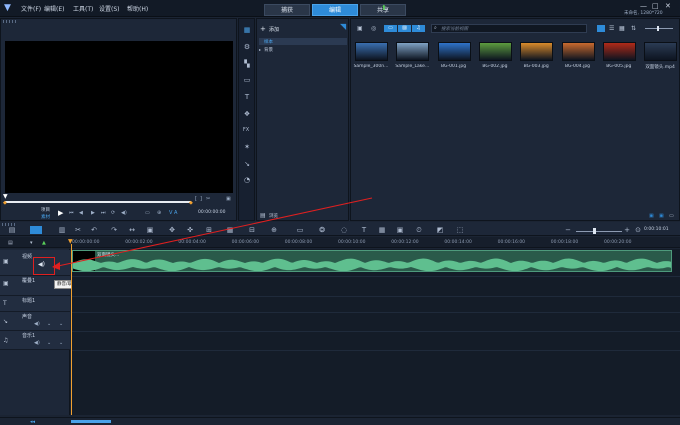 This screenshot has width=680, height=425. What do you see at coordinates (91, 421) in the screenshot?
I see `scrollbar-thumb` at bounding box center [91, 421].